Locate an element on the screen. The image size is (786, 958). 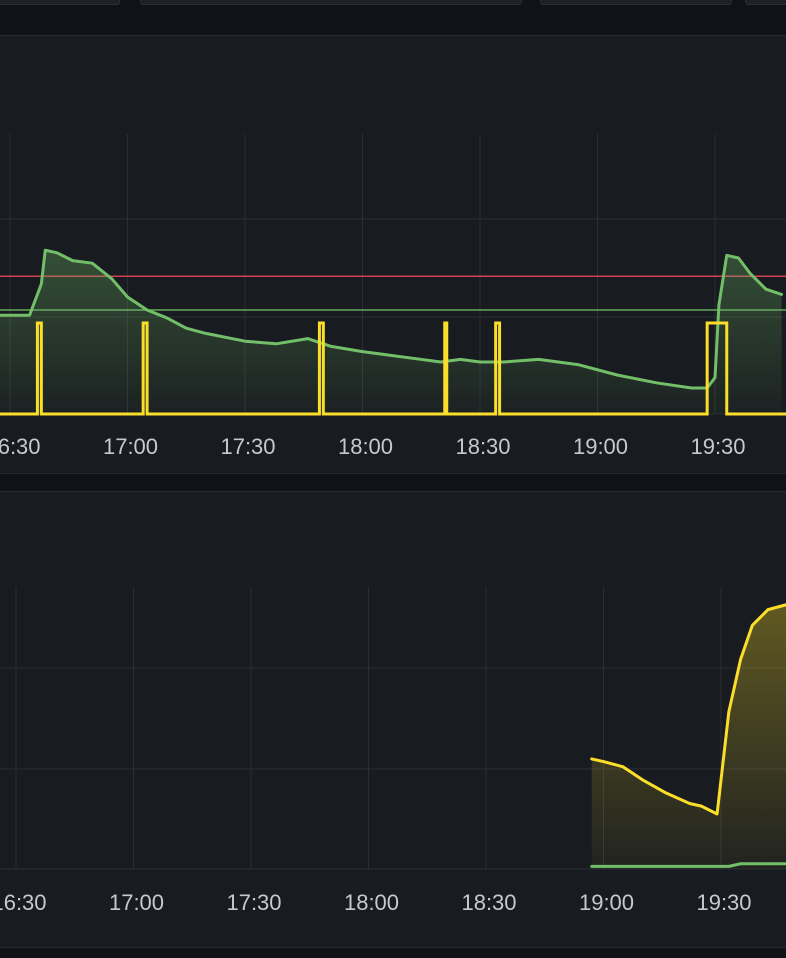
top-toolbar-strip is located at coordinates (393, 3).